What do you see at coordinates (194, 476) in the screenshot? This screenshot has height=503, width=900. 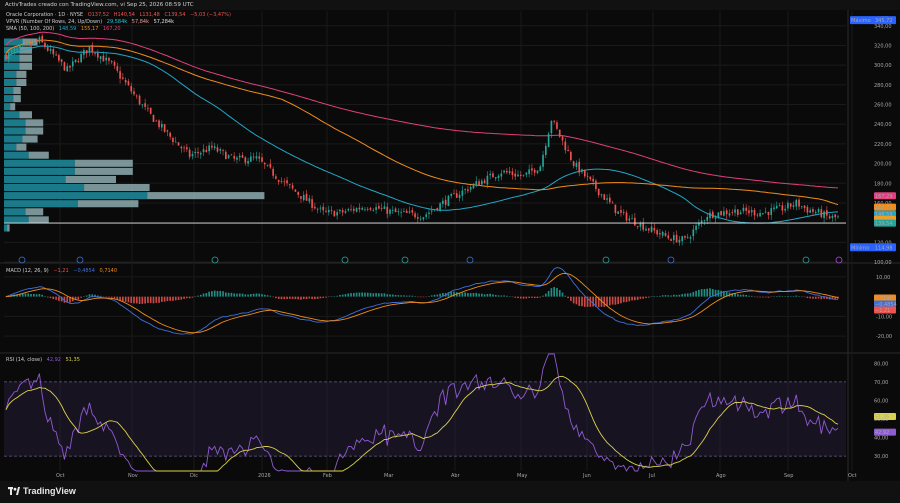 I see `x-tick-label: Dic` at bounding box center [194, 476].